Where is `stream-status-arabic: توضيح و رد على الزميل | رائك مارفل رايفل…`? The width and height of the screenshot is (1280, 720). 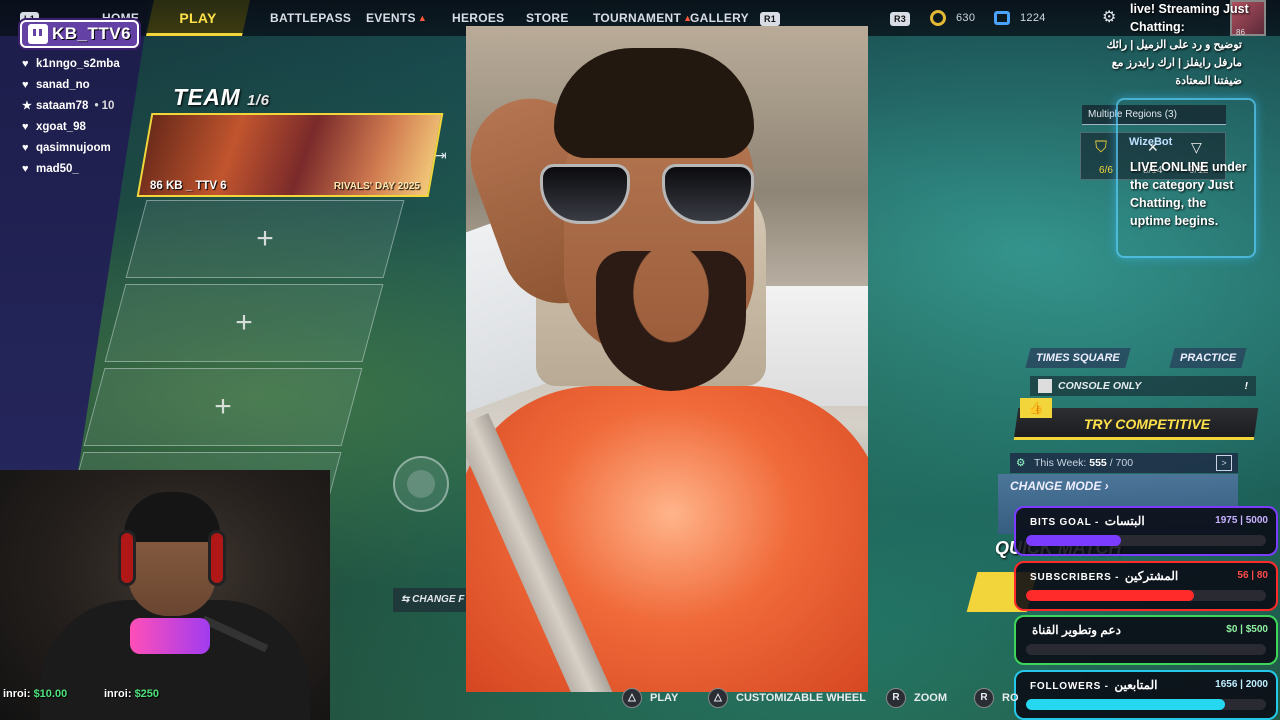 stream-status-arabic: توضيح و رد على الزميل | رائك مارفل رايفل… is located at coordinates (1174, 63).